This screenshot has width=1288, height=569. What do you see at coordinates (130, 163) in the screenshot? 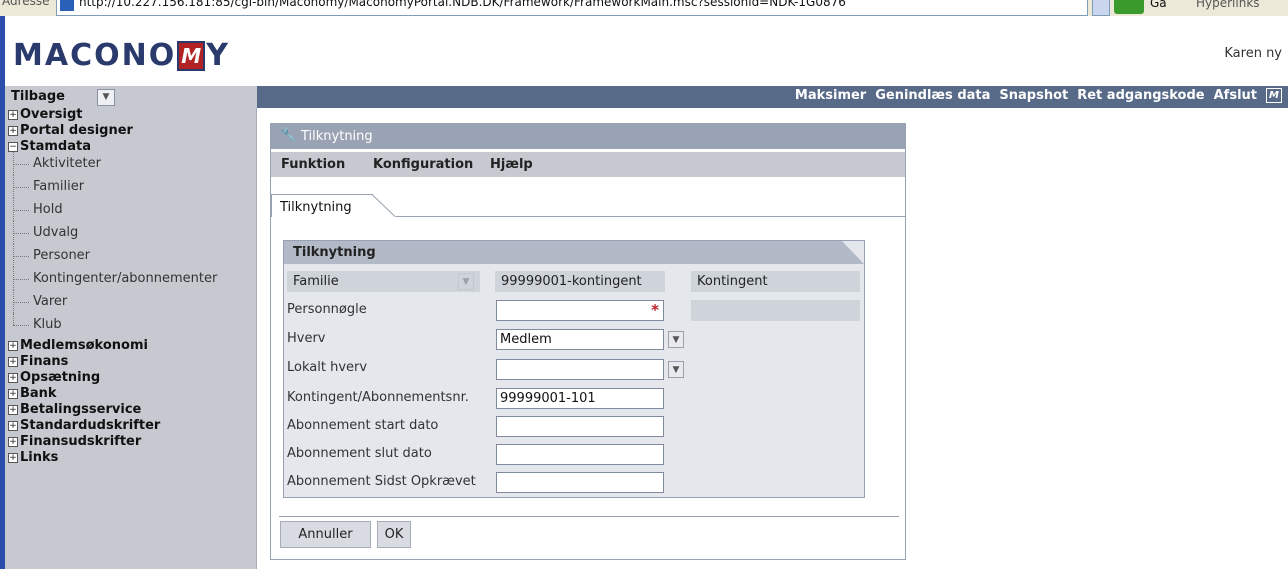
I see `sidebar-item-aktiviteter: Aktiviteter` at bounding box center [130, 163].